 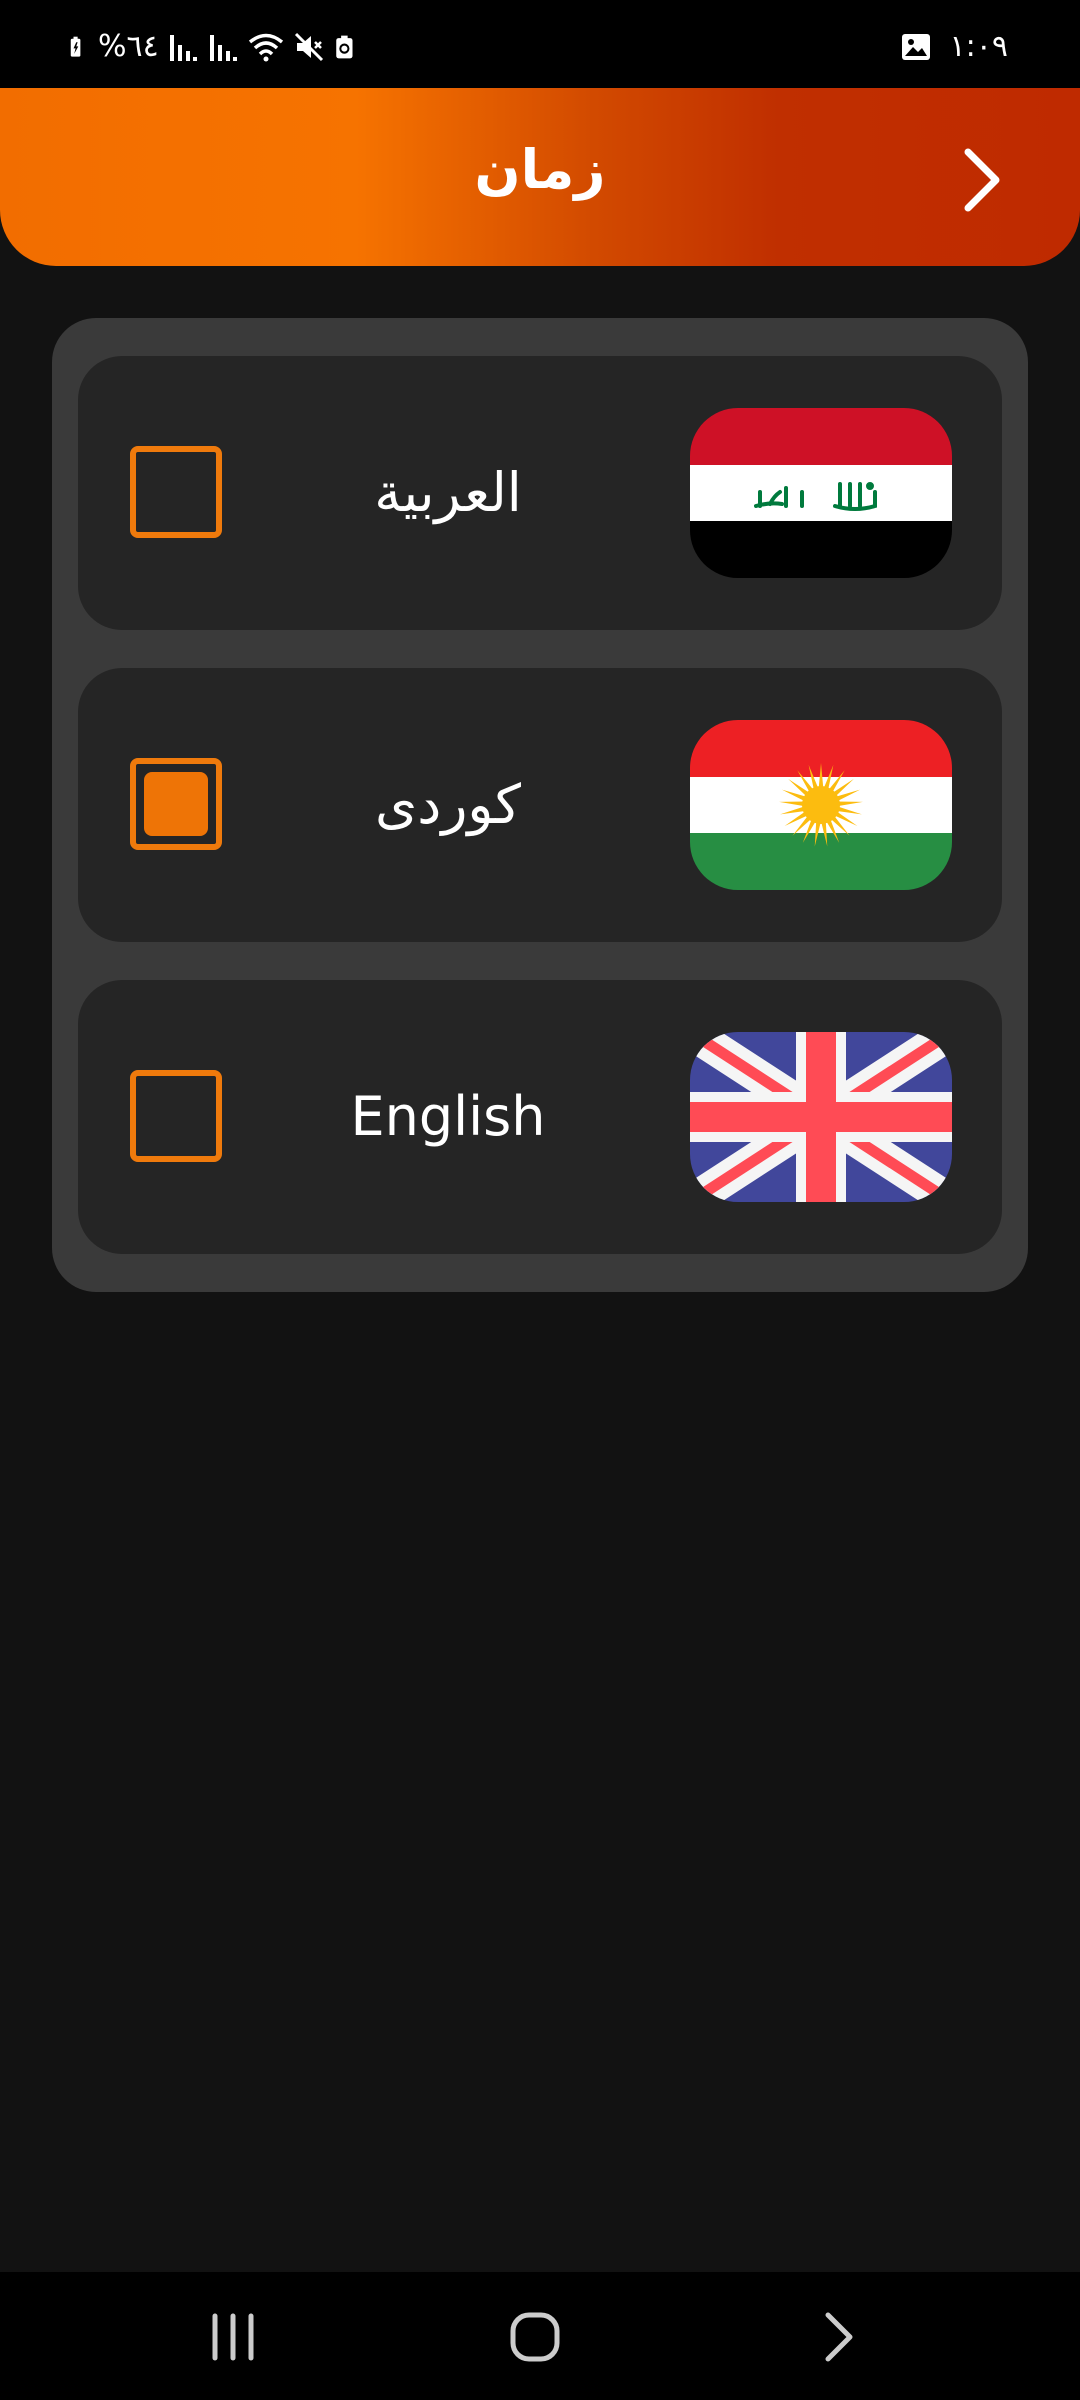 I want to click on page-title: زمان, so click(x=540, y=169).